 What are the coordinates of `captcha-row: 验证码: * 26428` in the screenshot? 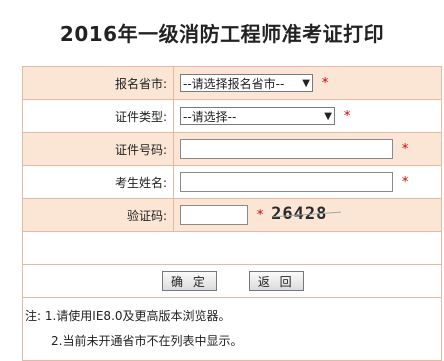 It's located at (232, 215).